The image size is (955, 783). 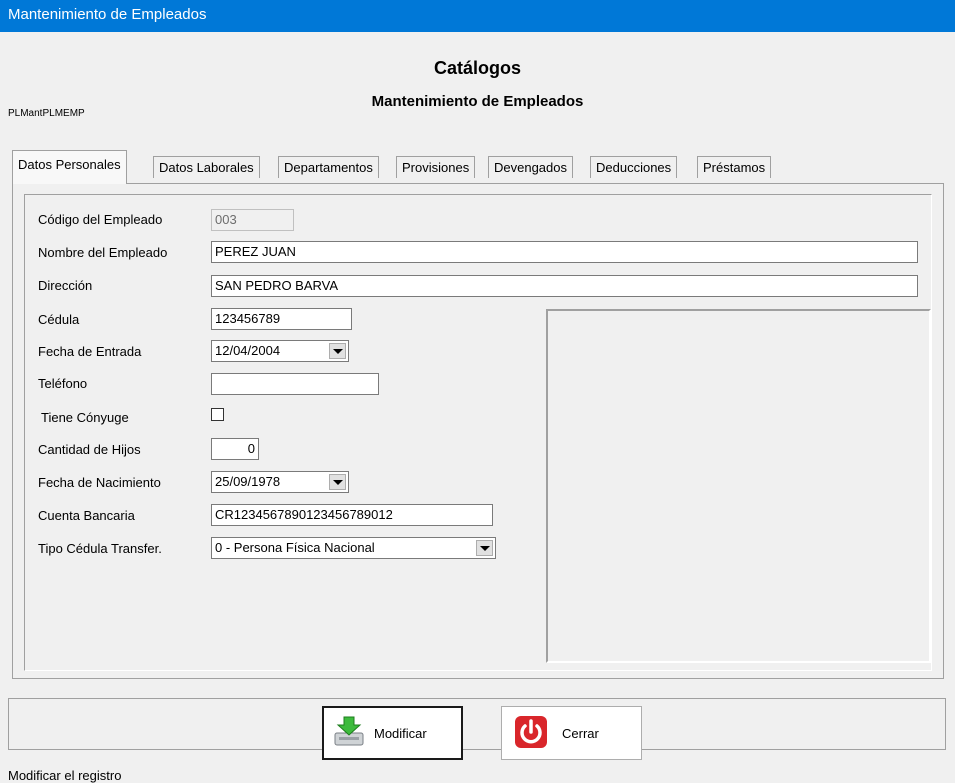 I want to click on fecha-nacimiento-picker: 25/09/1978, so click(x=280, y=482).